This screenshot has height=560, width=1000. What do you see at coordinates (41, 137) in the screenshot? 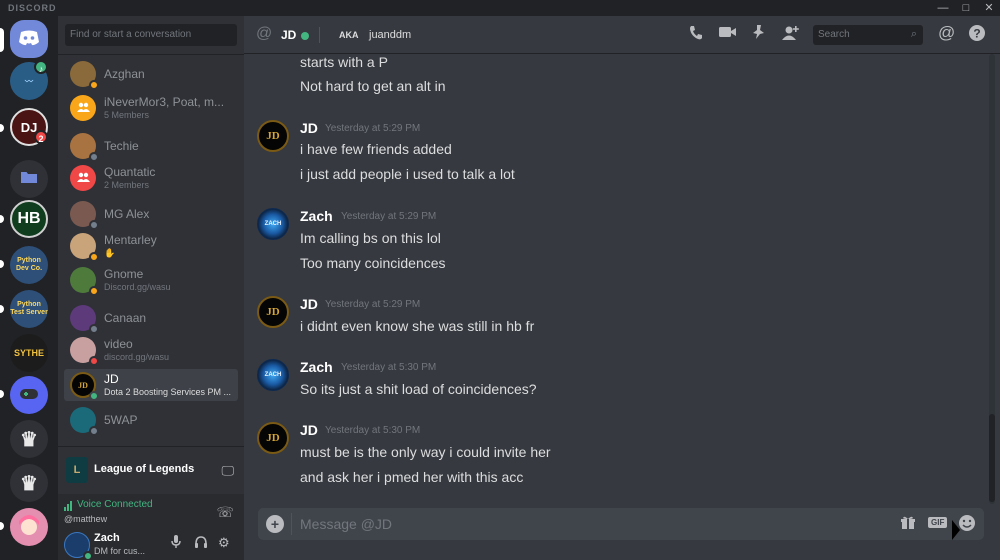
I see `mention-badge: 2` at bounding box center [41, 137].